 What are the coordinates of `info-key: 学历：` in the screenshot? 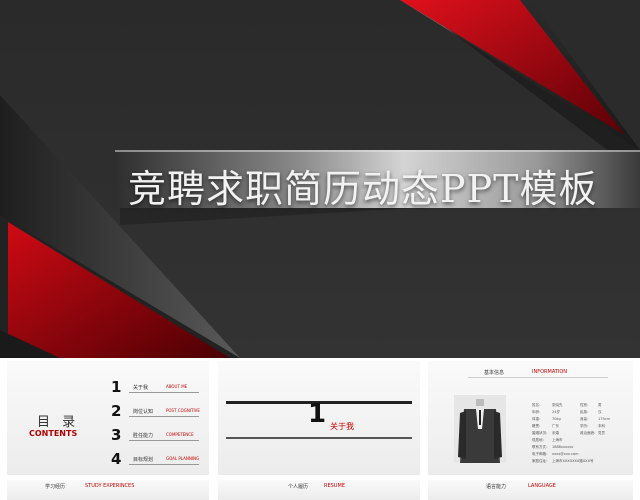 It's located at (585, 426).